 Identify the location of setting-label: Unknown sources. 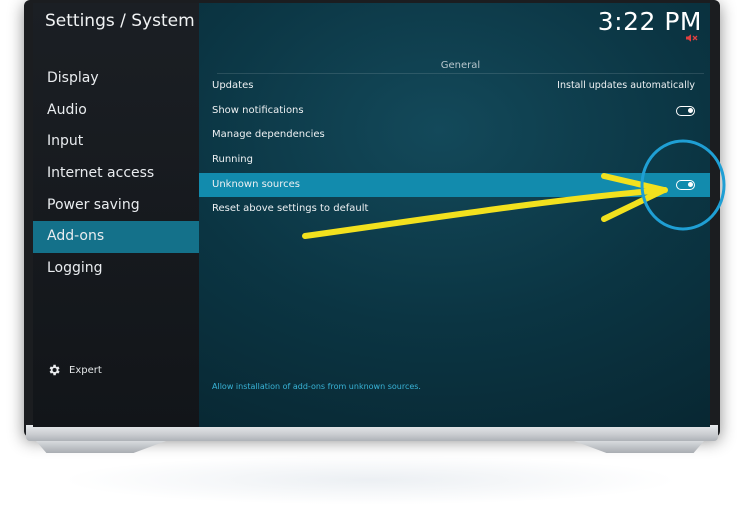
(256, 184).